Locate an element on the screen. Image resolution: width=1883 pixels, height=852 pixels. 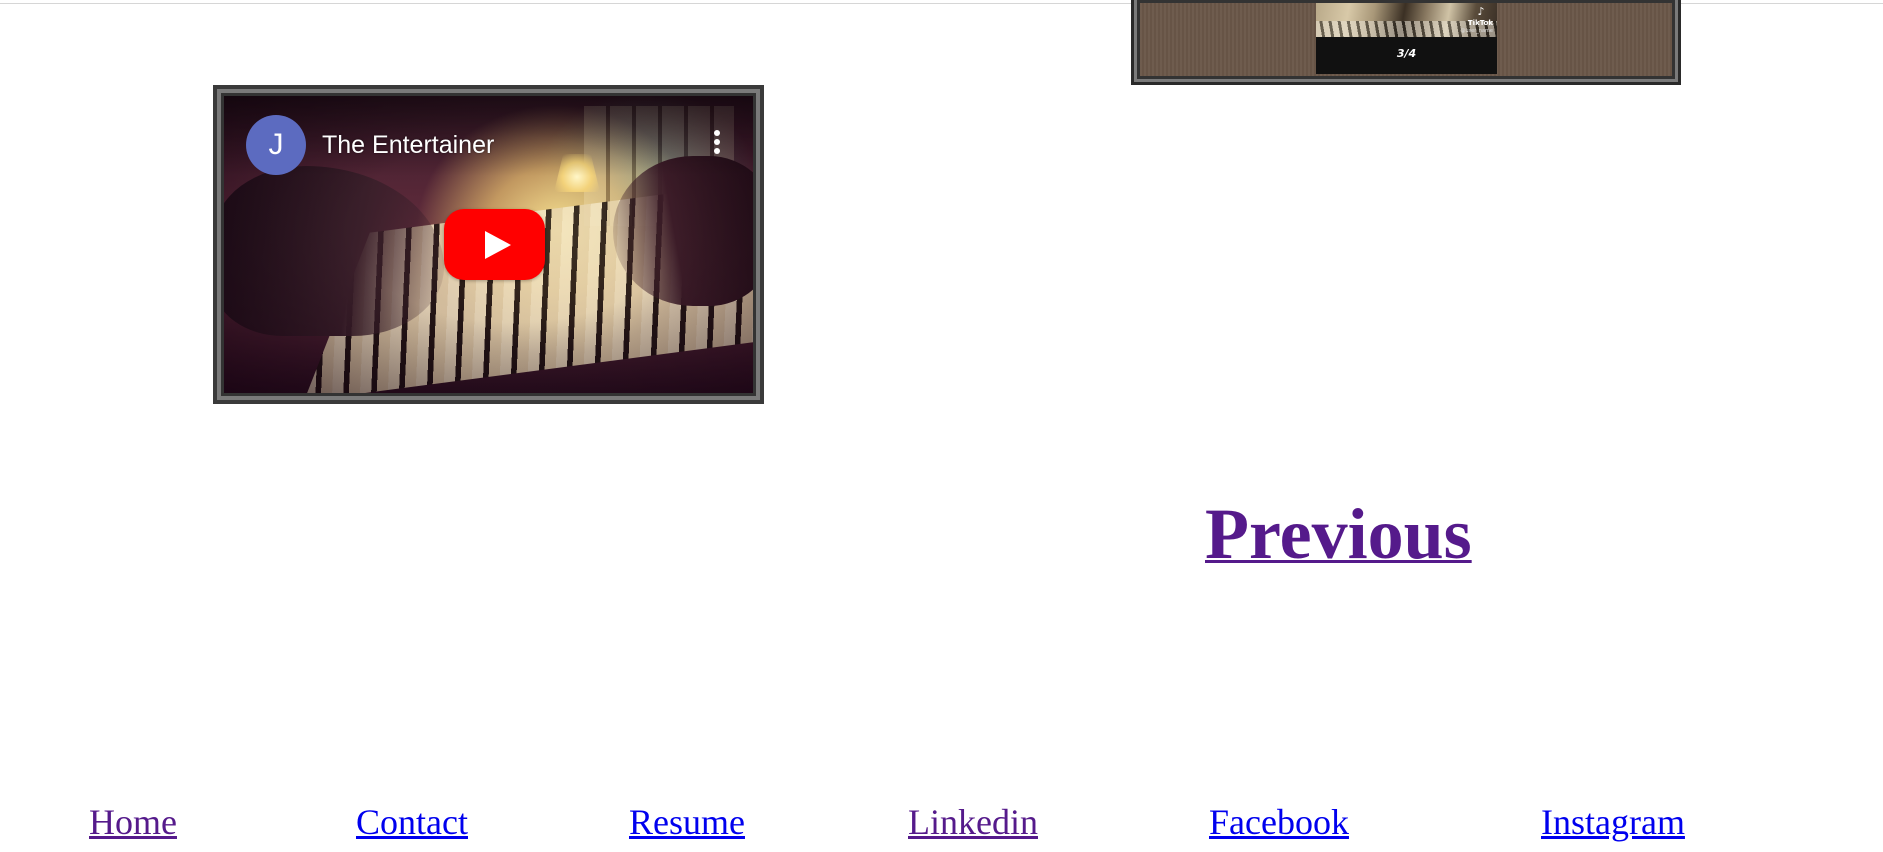
play-button is located at coordinates (494, 244).